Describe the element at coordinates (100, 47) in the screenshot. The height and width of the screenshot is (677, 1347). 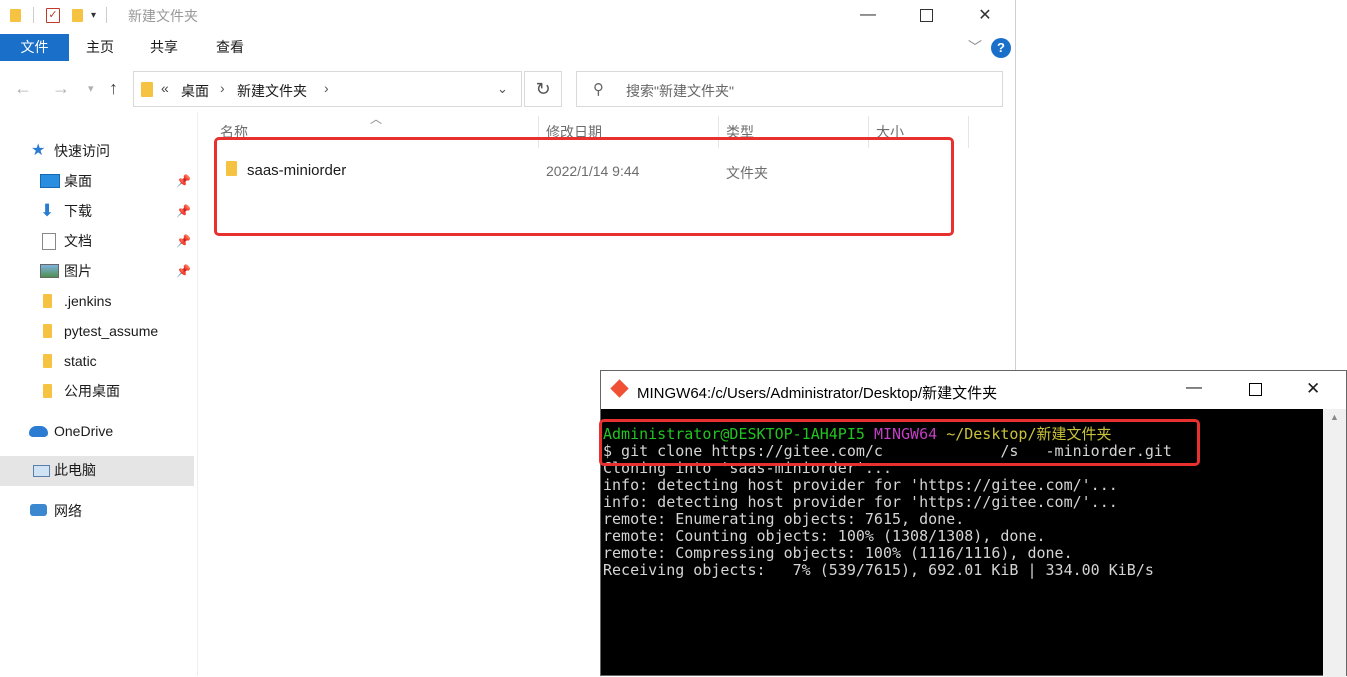
I see `tab-home: 主页` at that location.